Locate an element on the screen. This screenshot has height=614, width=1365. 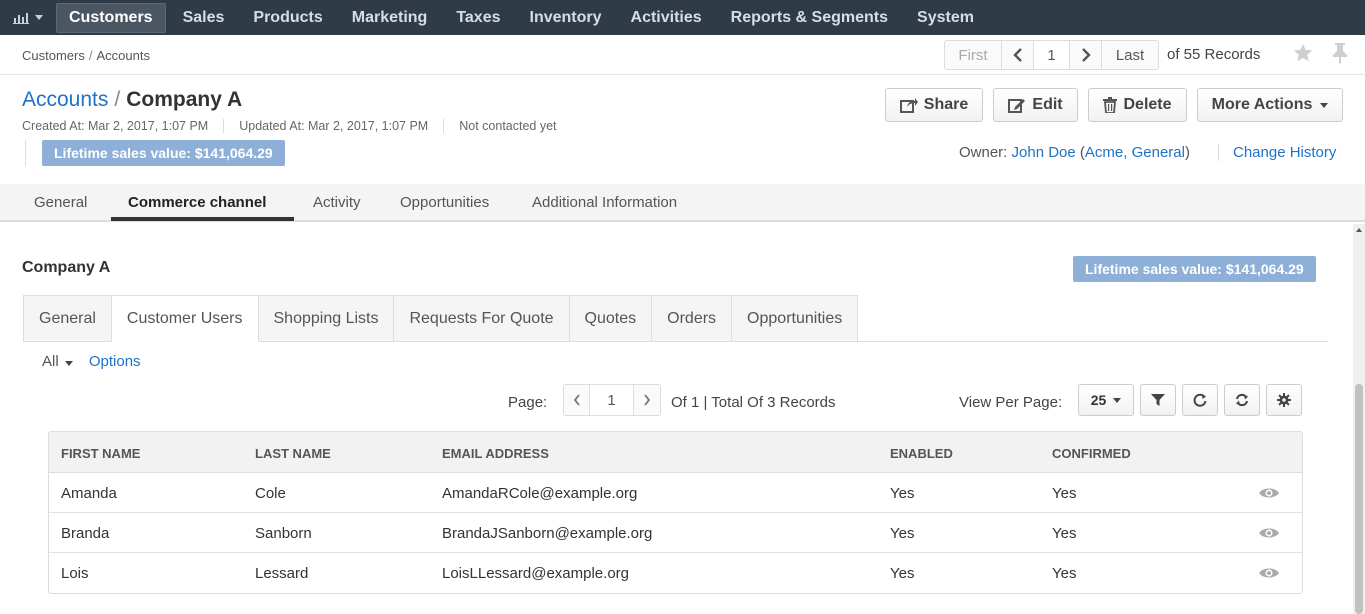
refresh-button is located at coordinates (1242, 400).